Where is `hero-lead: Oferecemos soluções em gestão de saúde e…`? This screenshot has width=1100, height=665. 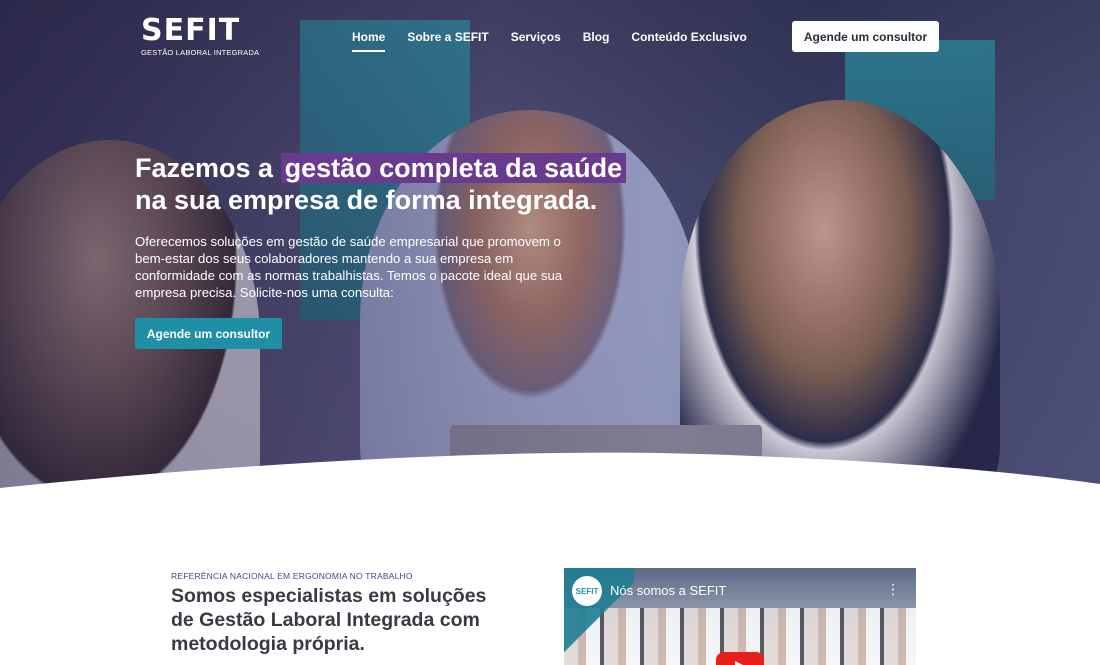
hero-lead: Oferecemos soluções em gestão de saúde e… is located at coordinates (349, 267).